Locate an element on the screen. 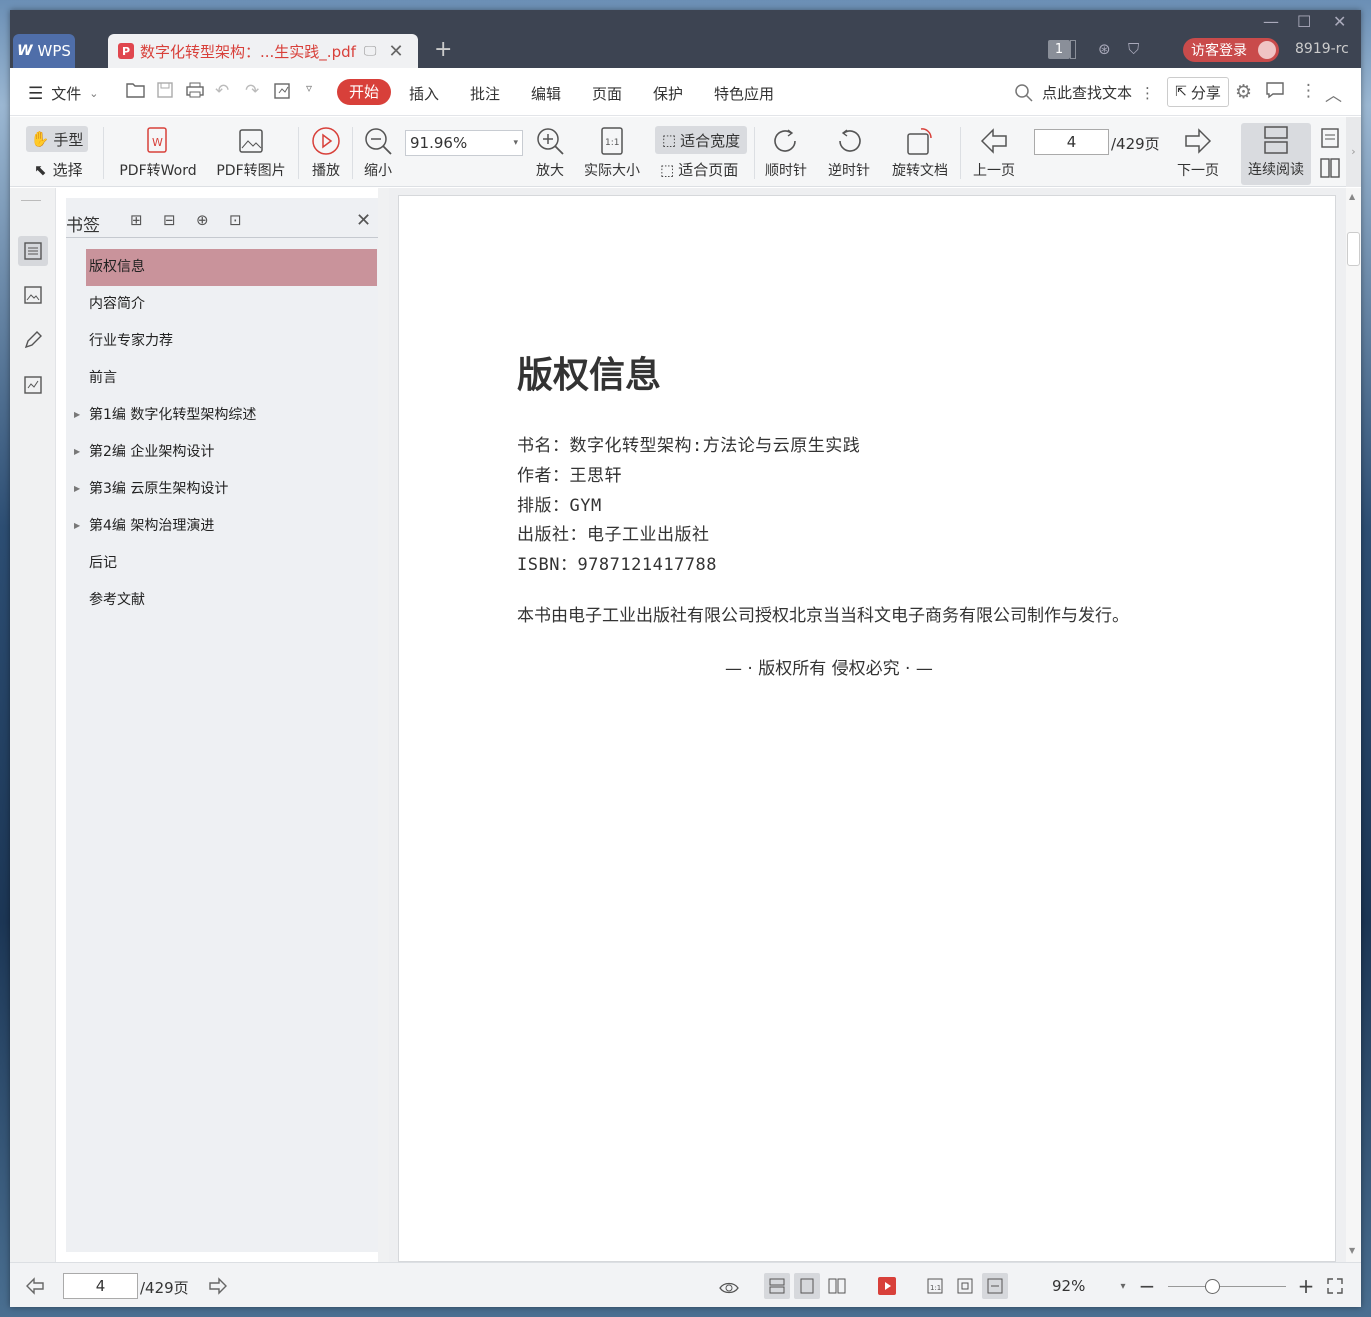  actual-size-status-icon: 1:1 is located at coordinates (935, 1286).